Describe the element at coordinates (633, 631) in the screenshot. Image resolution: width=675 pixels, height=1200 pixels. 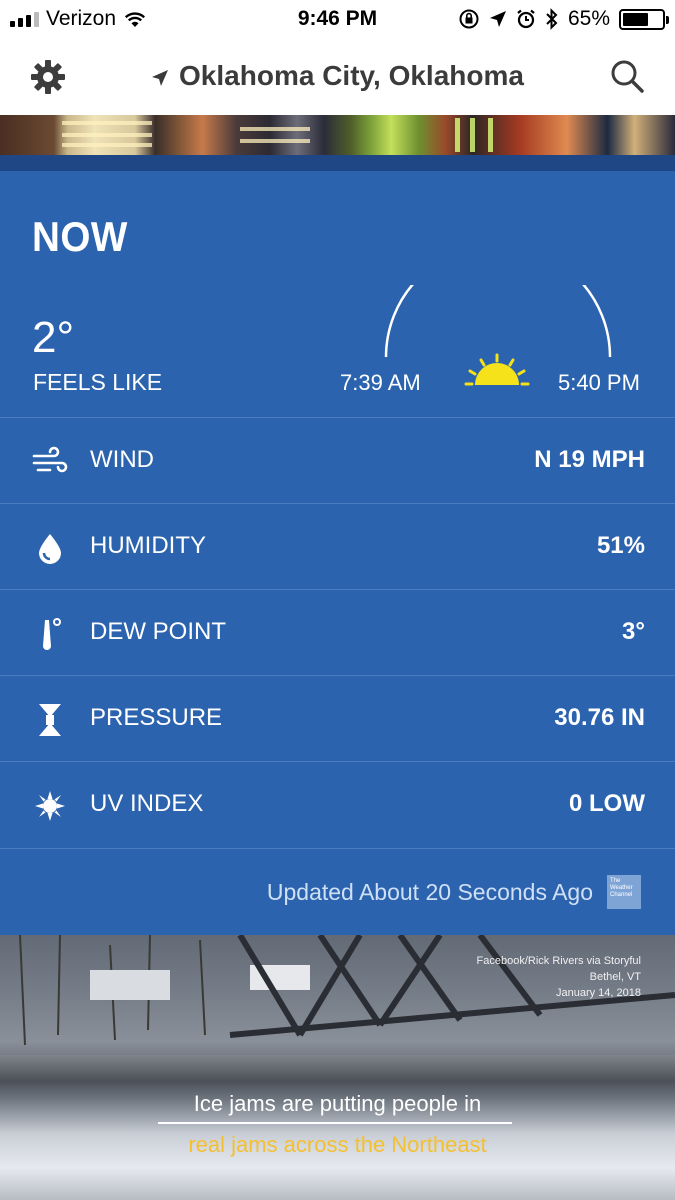
I see `detail-value: 3°` at that location.